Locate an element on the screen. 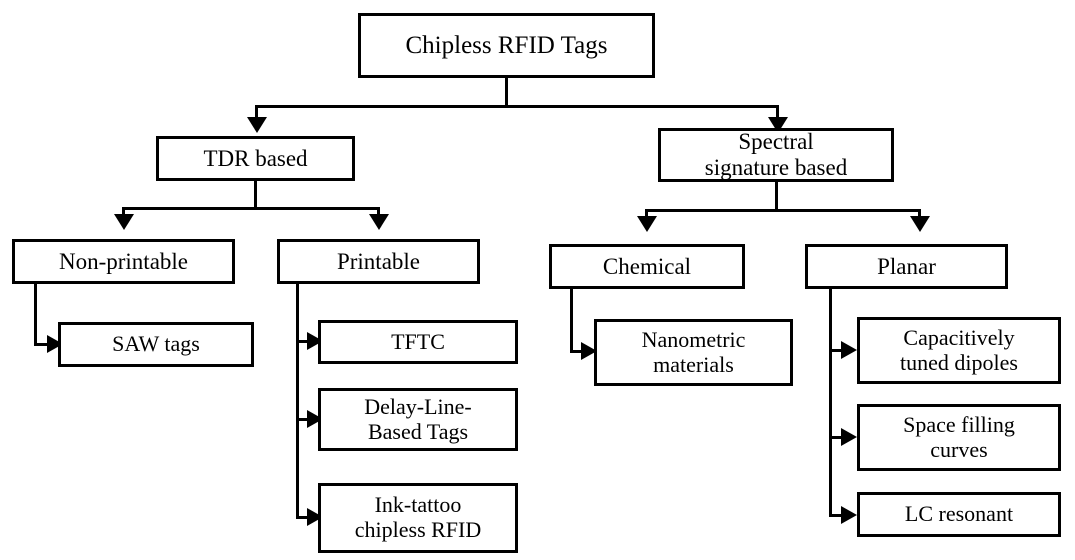  node-label-line-1: Delay-Line- is located at coordinates (418, 406).